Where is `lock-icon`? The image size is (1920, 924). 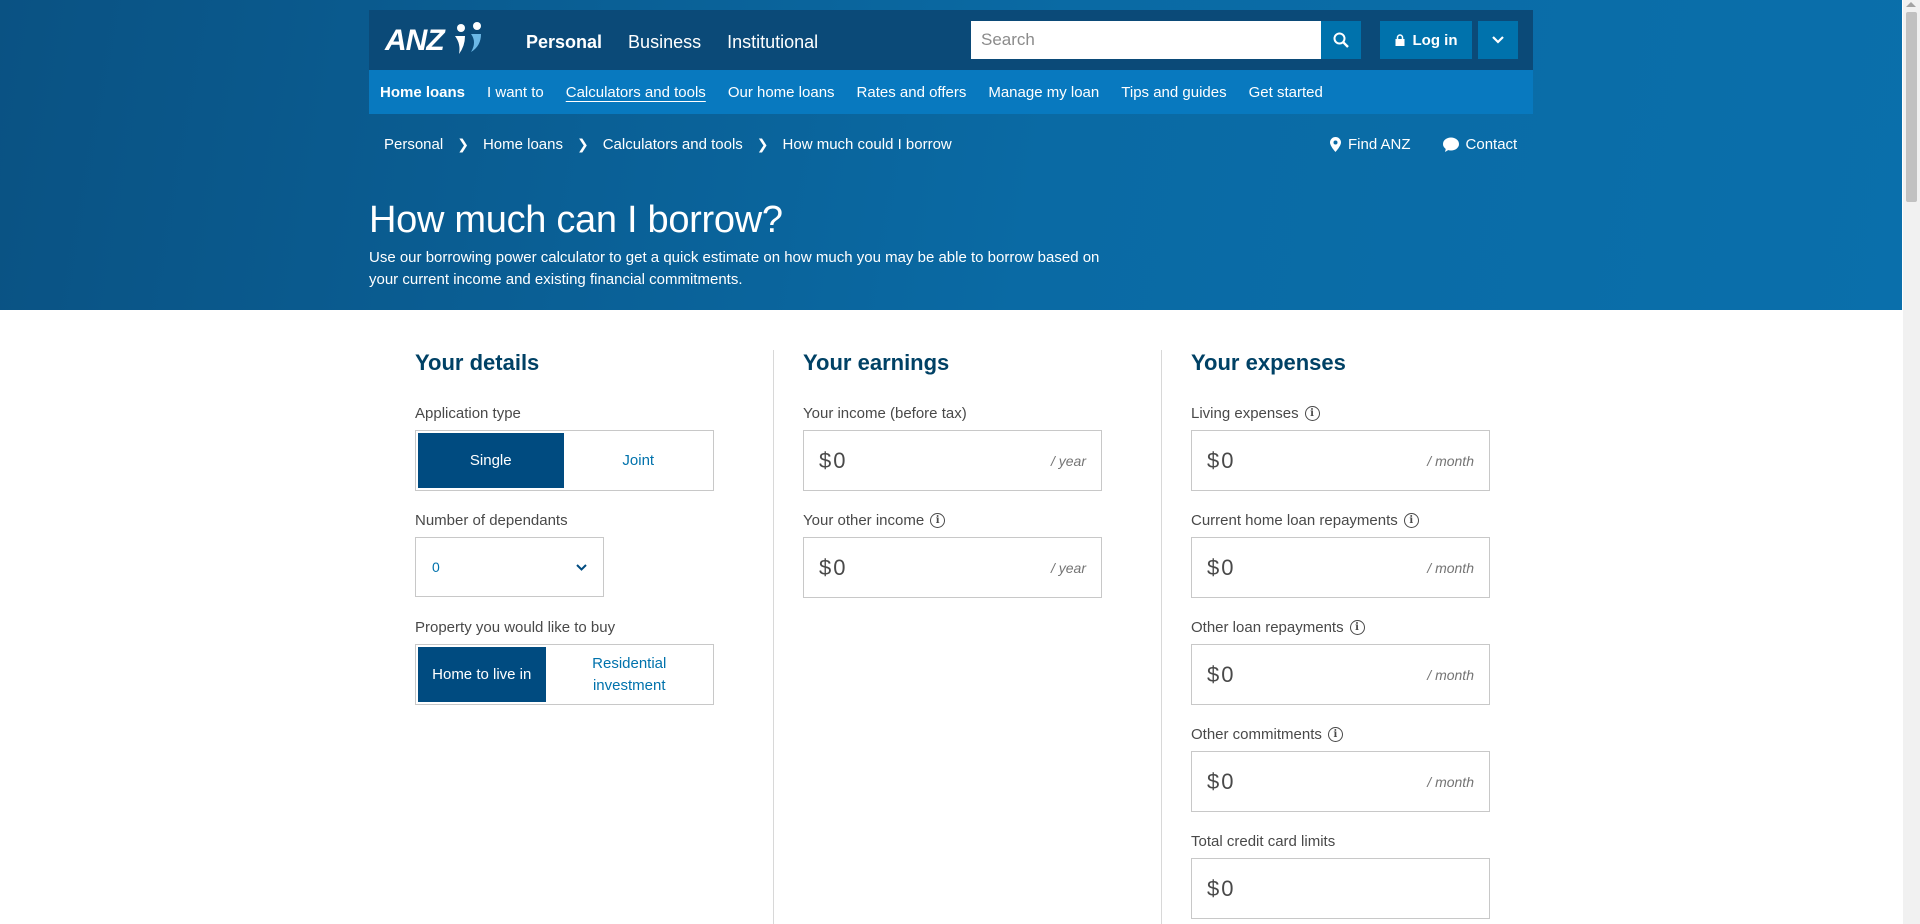 lock-icon is located at coordinates (1399, 40).